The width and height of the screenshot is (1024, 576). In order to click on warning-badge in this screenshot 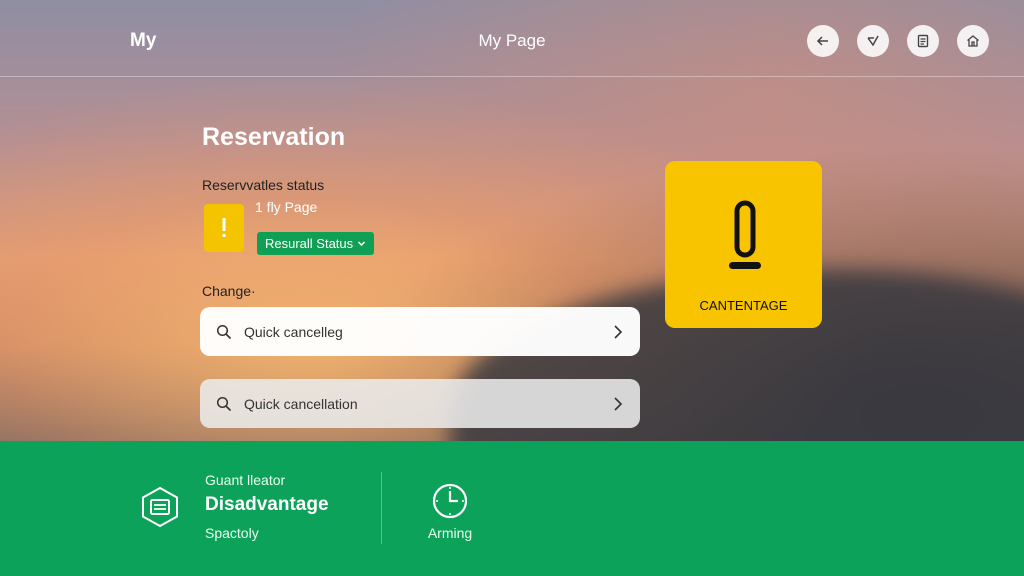, I will do `click(224, 228)`.